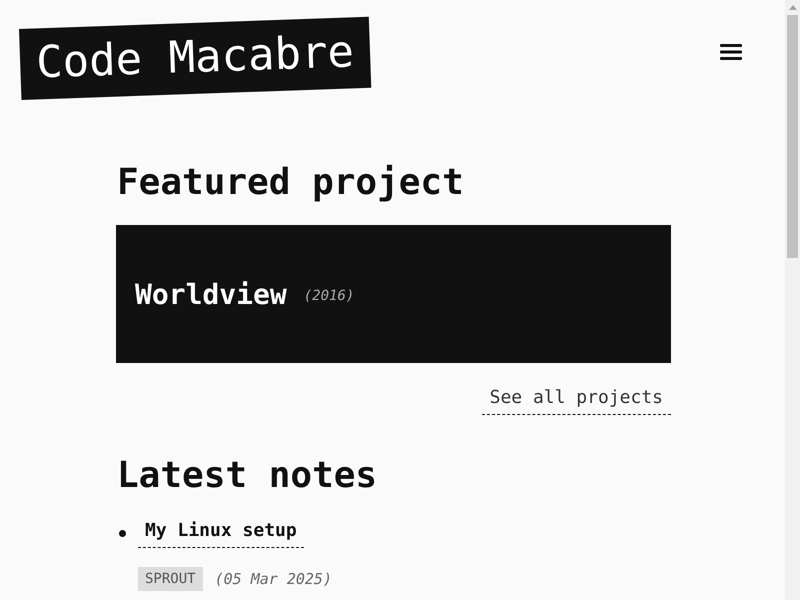 The image size is (800, 600). I want to click on note-title-link: My Linux setup, so click(221, 533).